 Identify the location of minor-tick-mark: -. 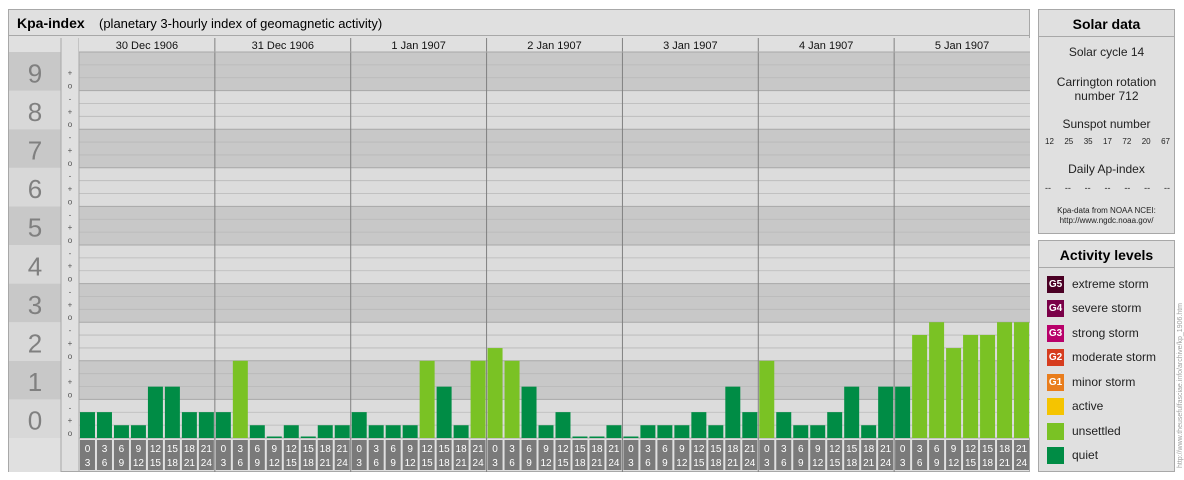
(70, 137).